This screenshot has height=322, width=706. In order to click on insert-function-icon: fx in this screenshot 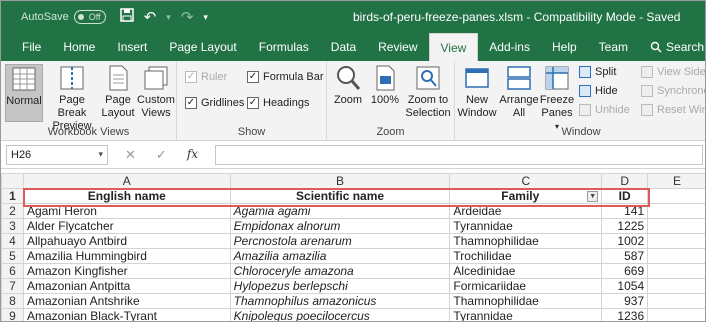, I will do `click(192, 155)`.